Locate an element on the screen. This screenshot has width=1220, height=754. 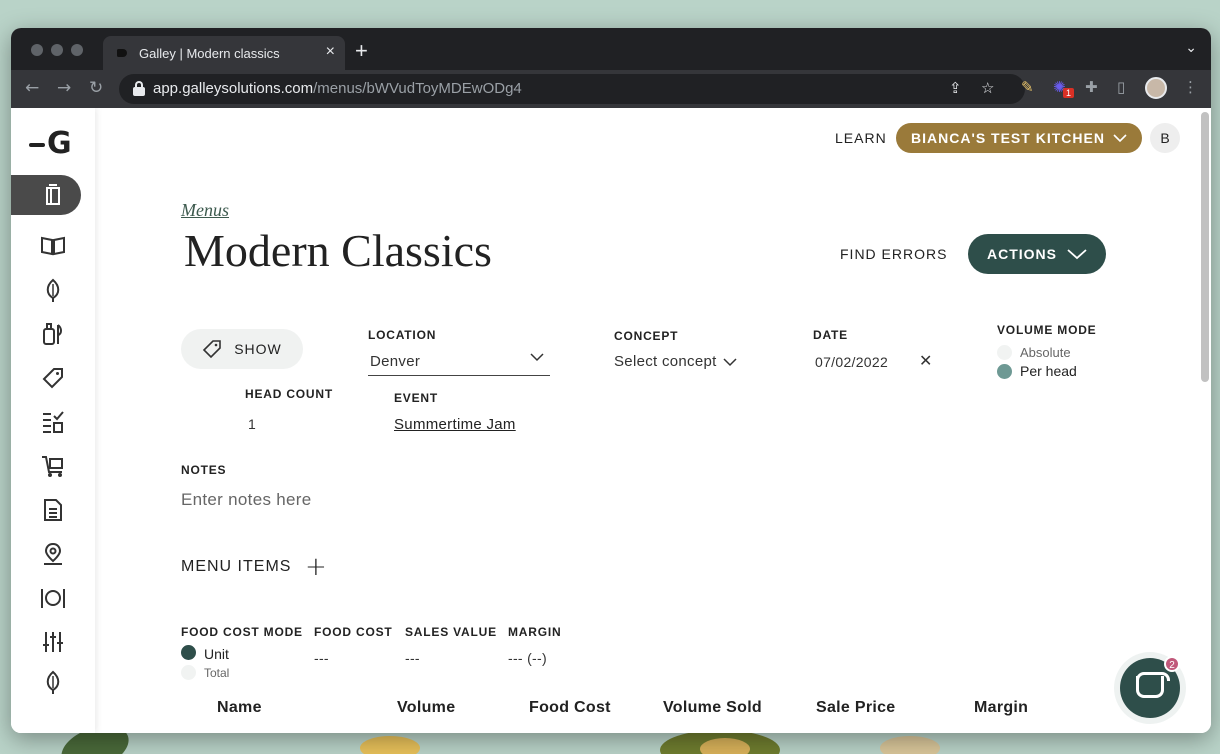
kitchen-switcher-button: BIANCA'S TEST KITCHEN is located at coordinates (1019, 138).